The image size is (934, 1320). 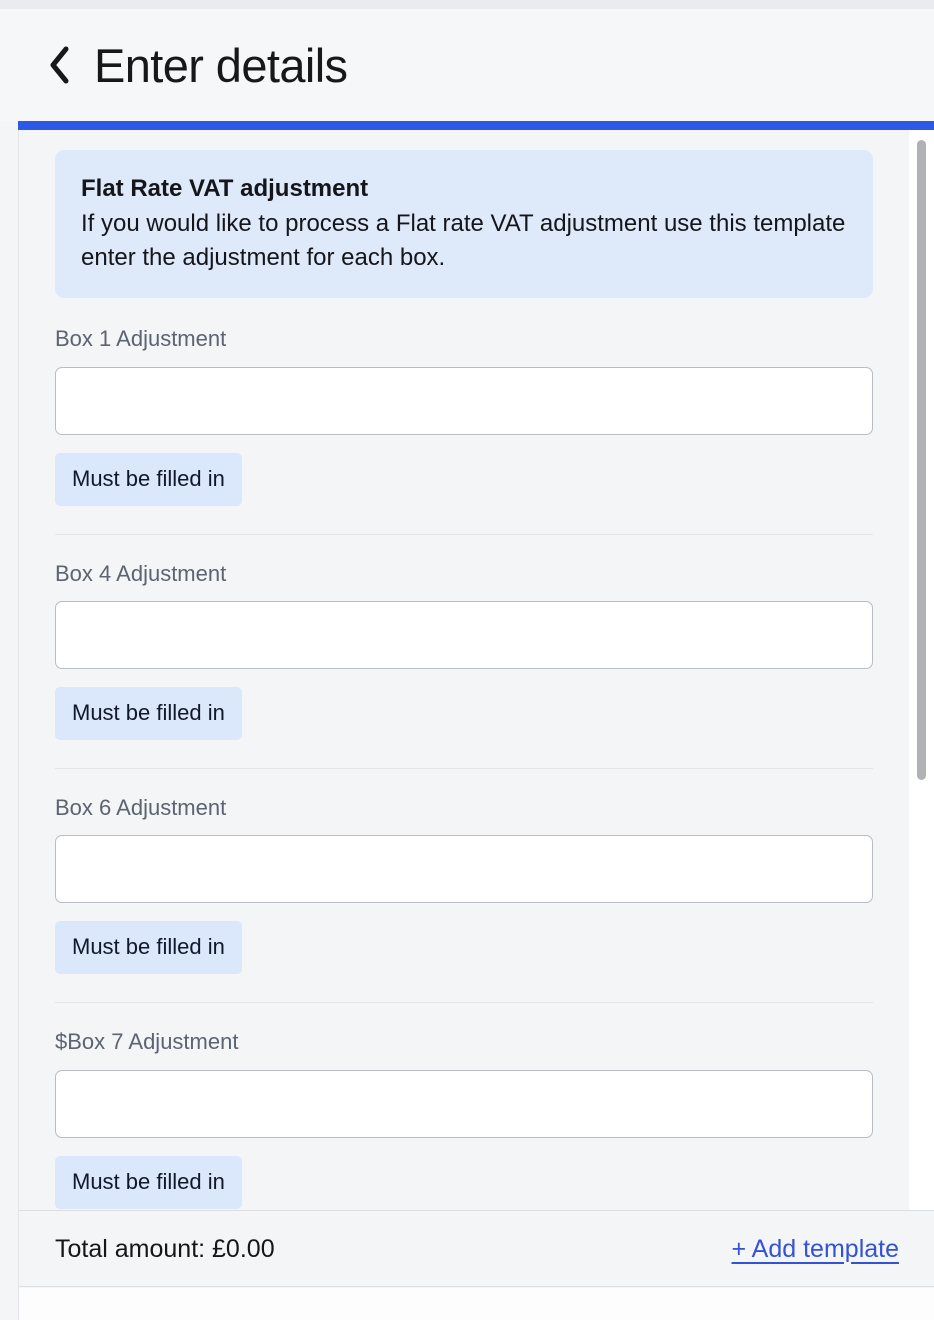 I want to click on scrollbar-thumb, so click(x=921, y=460).